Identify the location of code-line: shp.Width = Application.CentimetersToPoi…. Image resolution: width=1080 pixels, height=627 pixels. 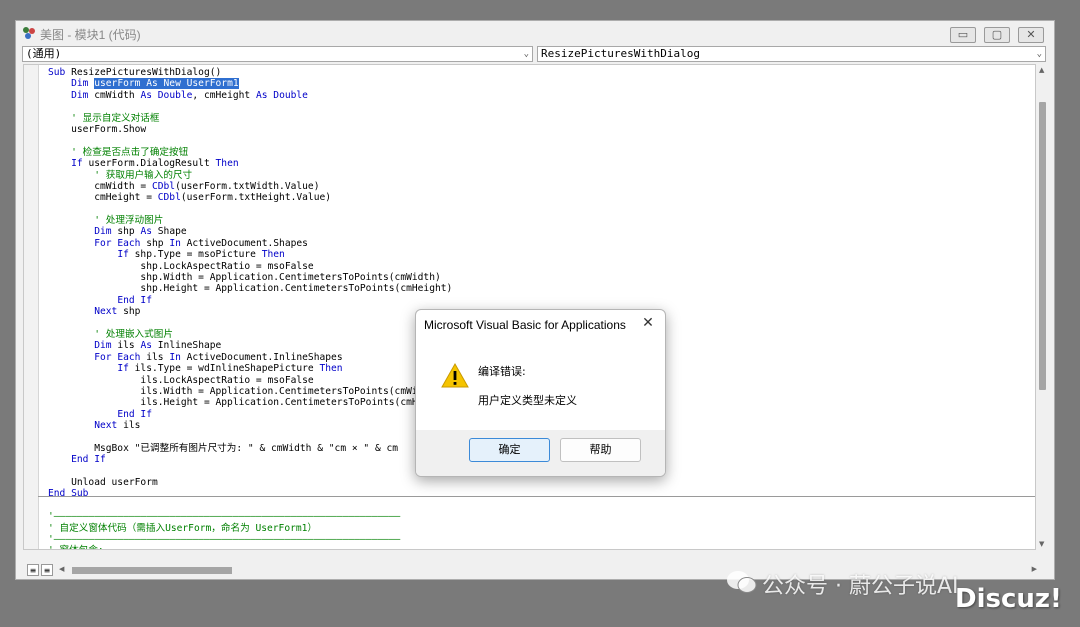
(250, 277).